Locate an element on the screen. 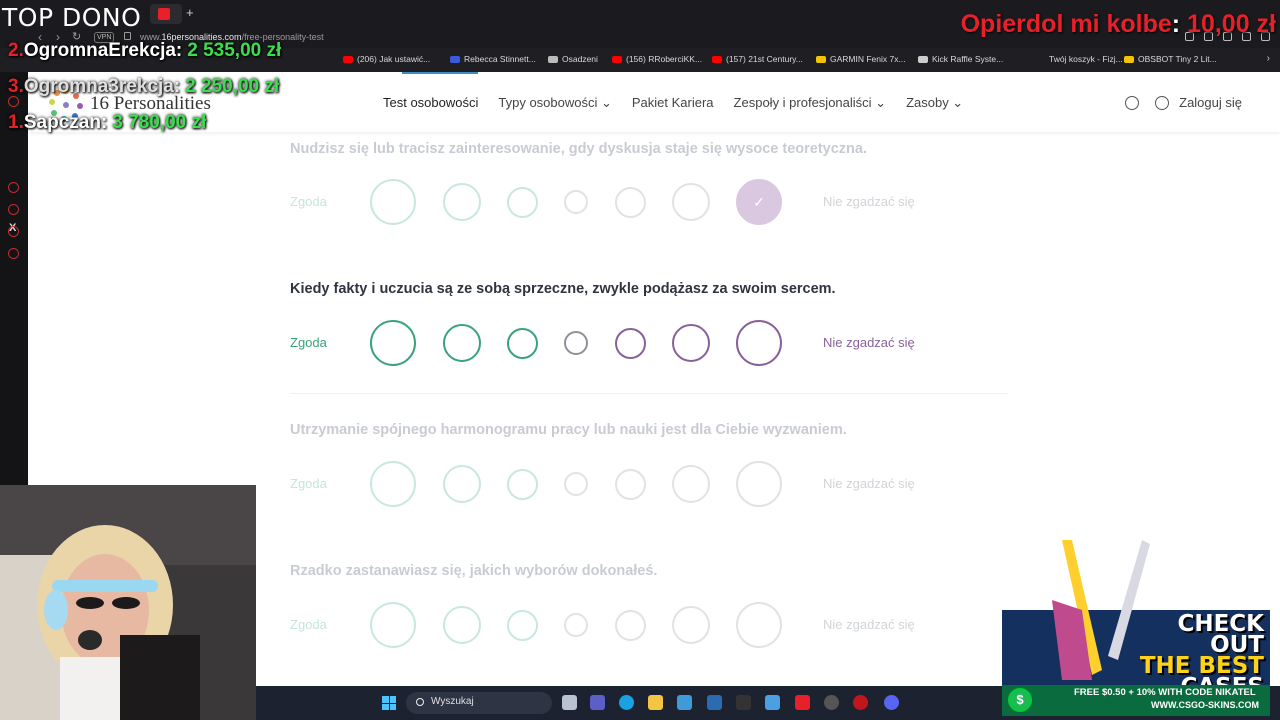 The image size is (1280, 720). browser-tab is located at coordinates (166, 14).